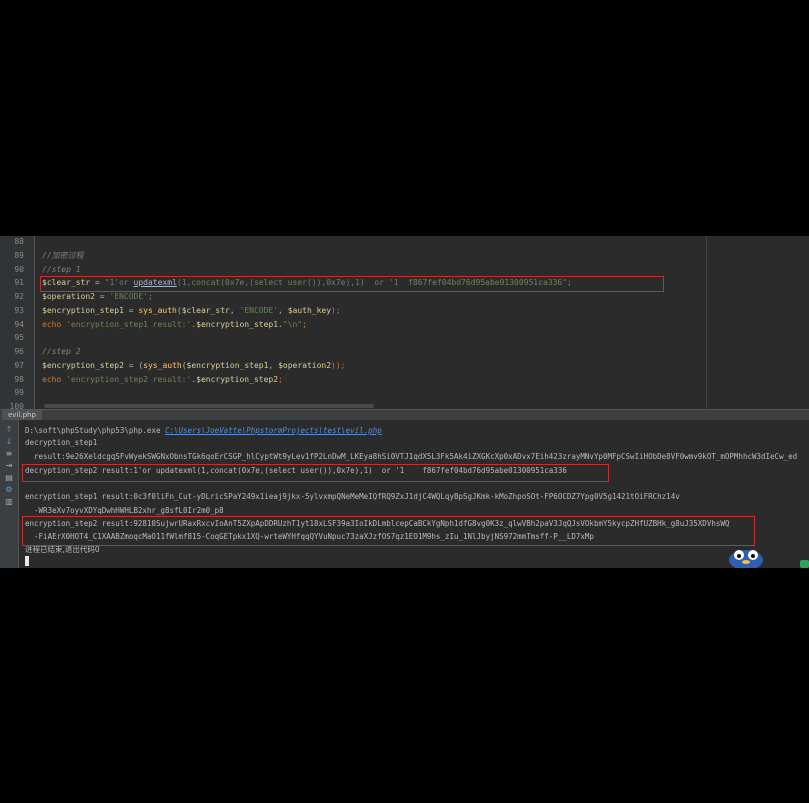  What do you see at coordinates (27, 561) in the screenshot?
I see `text-cursor` at bounding box center [27, 561].